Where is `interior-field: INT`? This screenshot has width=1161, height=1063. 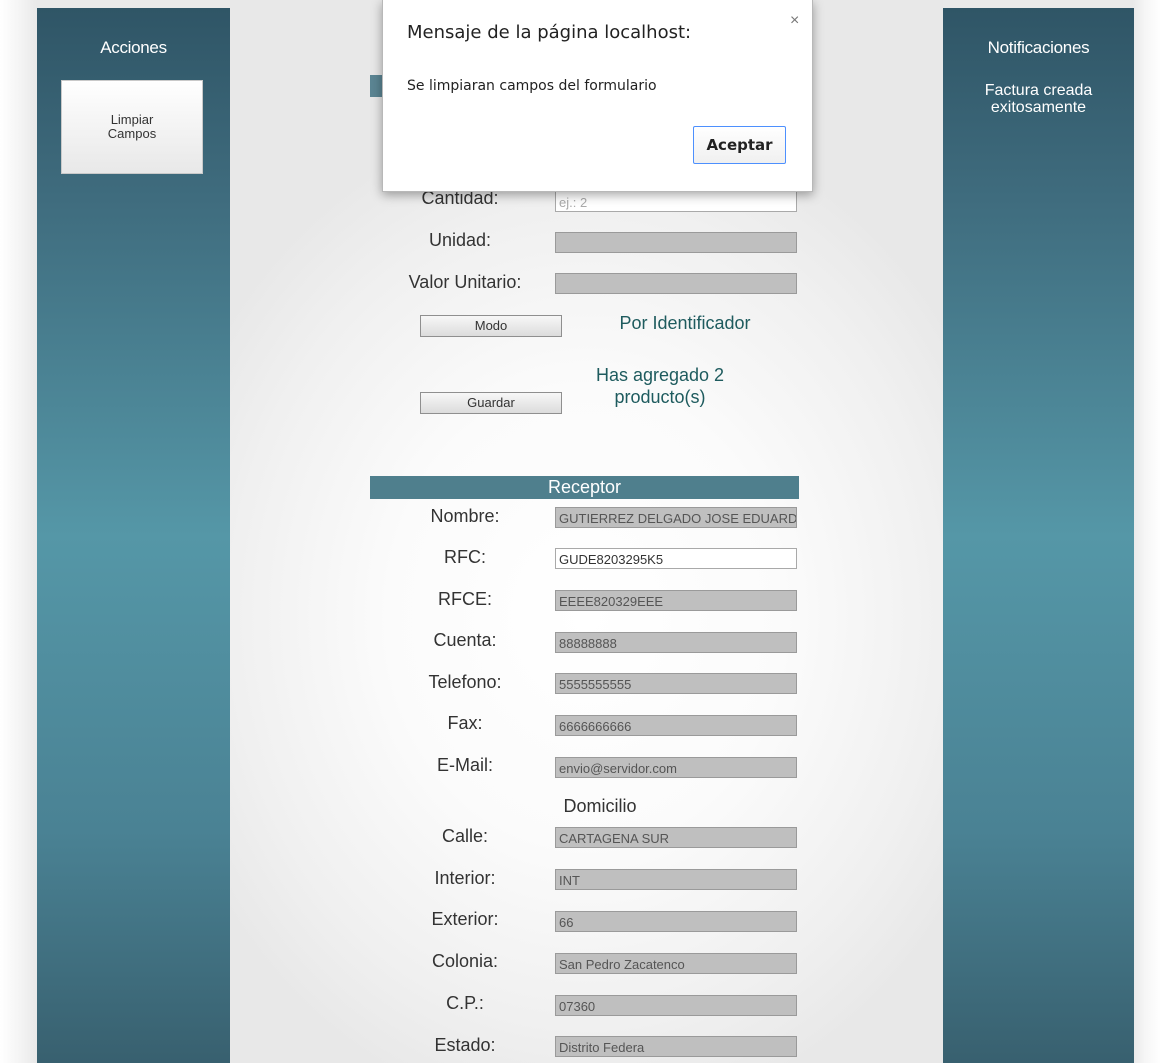
interior-field: INT is located at coordinates (676, 879).